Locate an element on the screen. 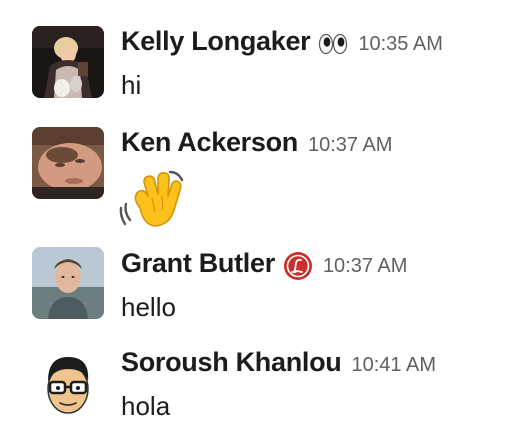 This screenshot has height=440, width=510. message-header: Grant Butler 10:37 AM is located at coordinates (264, 266).